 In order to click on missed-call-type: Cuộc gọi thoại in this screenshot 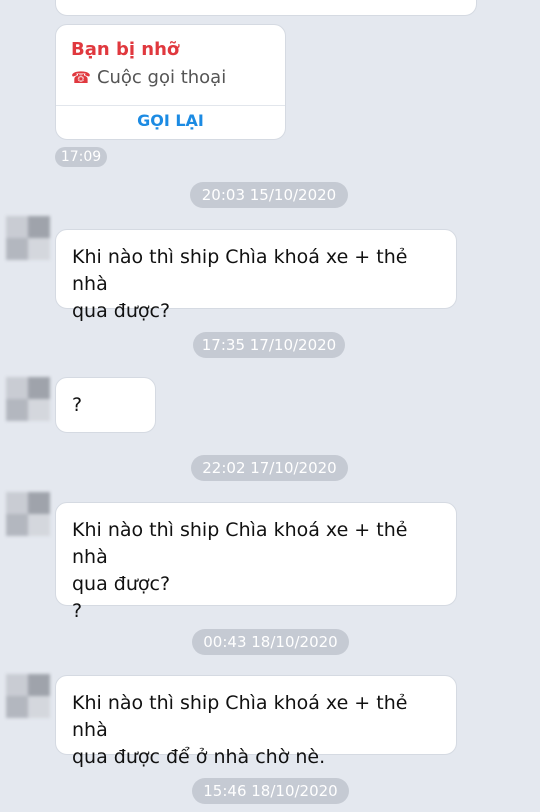, I will do `click(161, 77)`.